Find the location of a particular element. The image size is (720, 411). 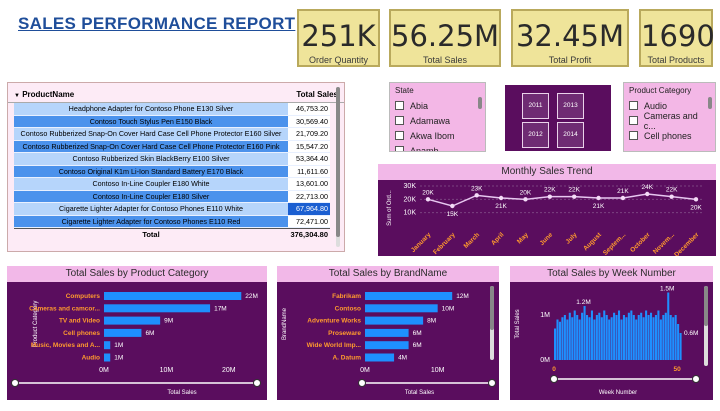

year-button: 2014 is located at coordinates (570, 135).